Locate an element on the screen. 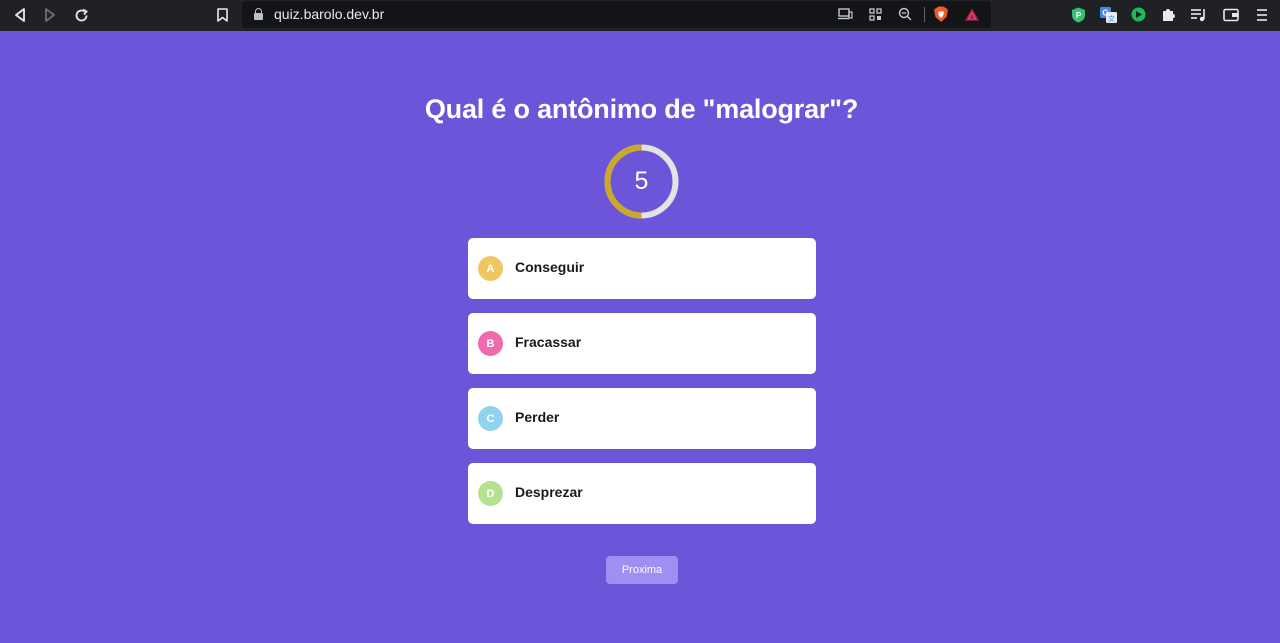 The height and width of the screenshot is (643, 1280). question-title: Qual é o antônimo de "malograr"? is located at coordinates (641, 109).